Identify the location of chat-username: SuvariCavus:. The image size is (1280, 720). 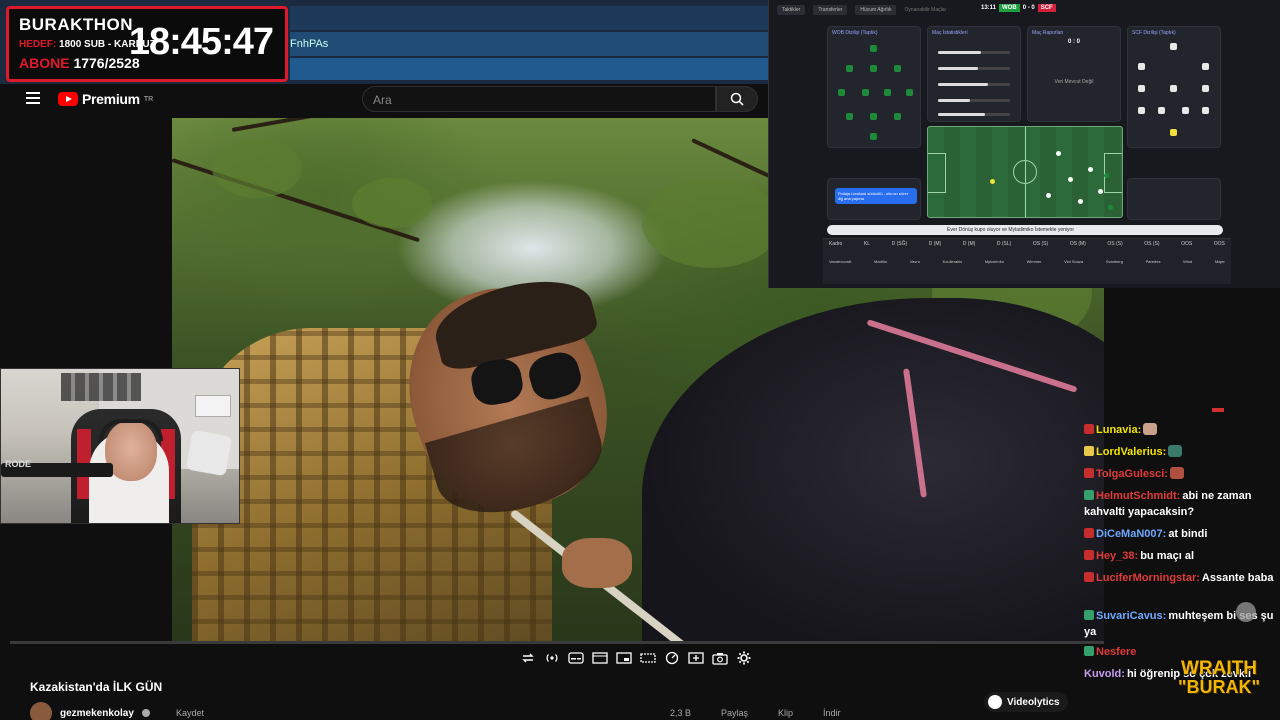
(1131, 616).